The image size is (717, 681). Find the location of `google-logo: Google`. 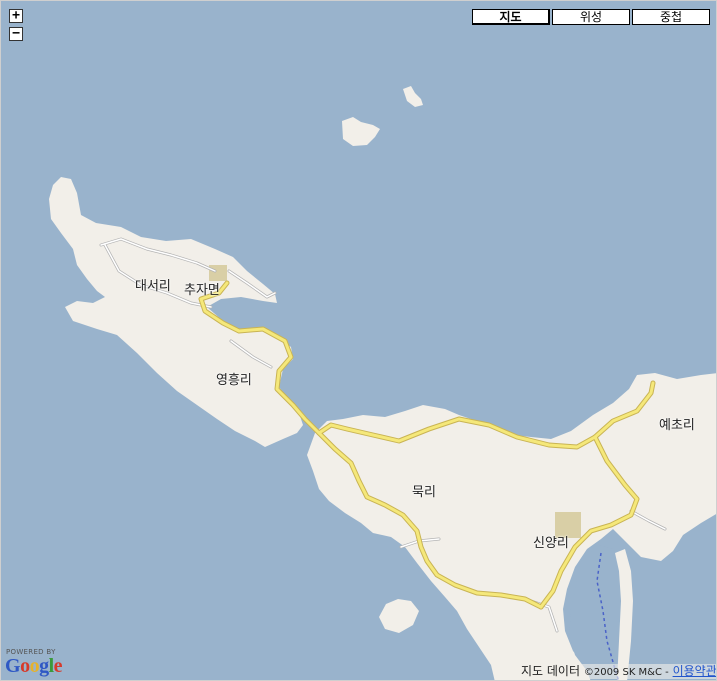

google-logo: Google is located at coordinates (34, 666).